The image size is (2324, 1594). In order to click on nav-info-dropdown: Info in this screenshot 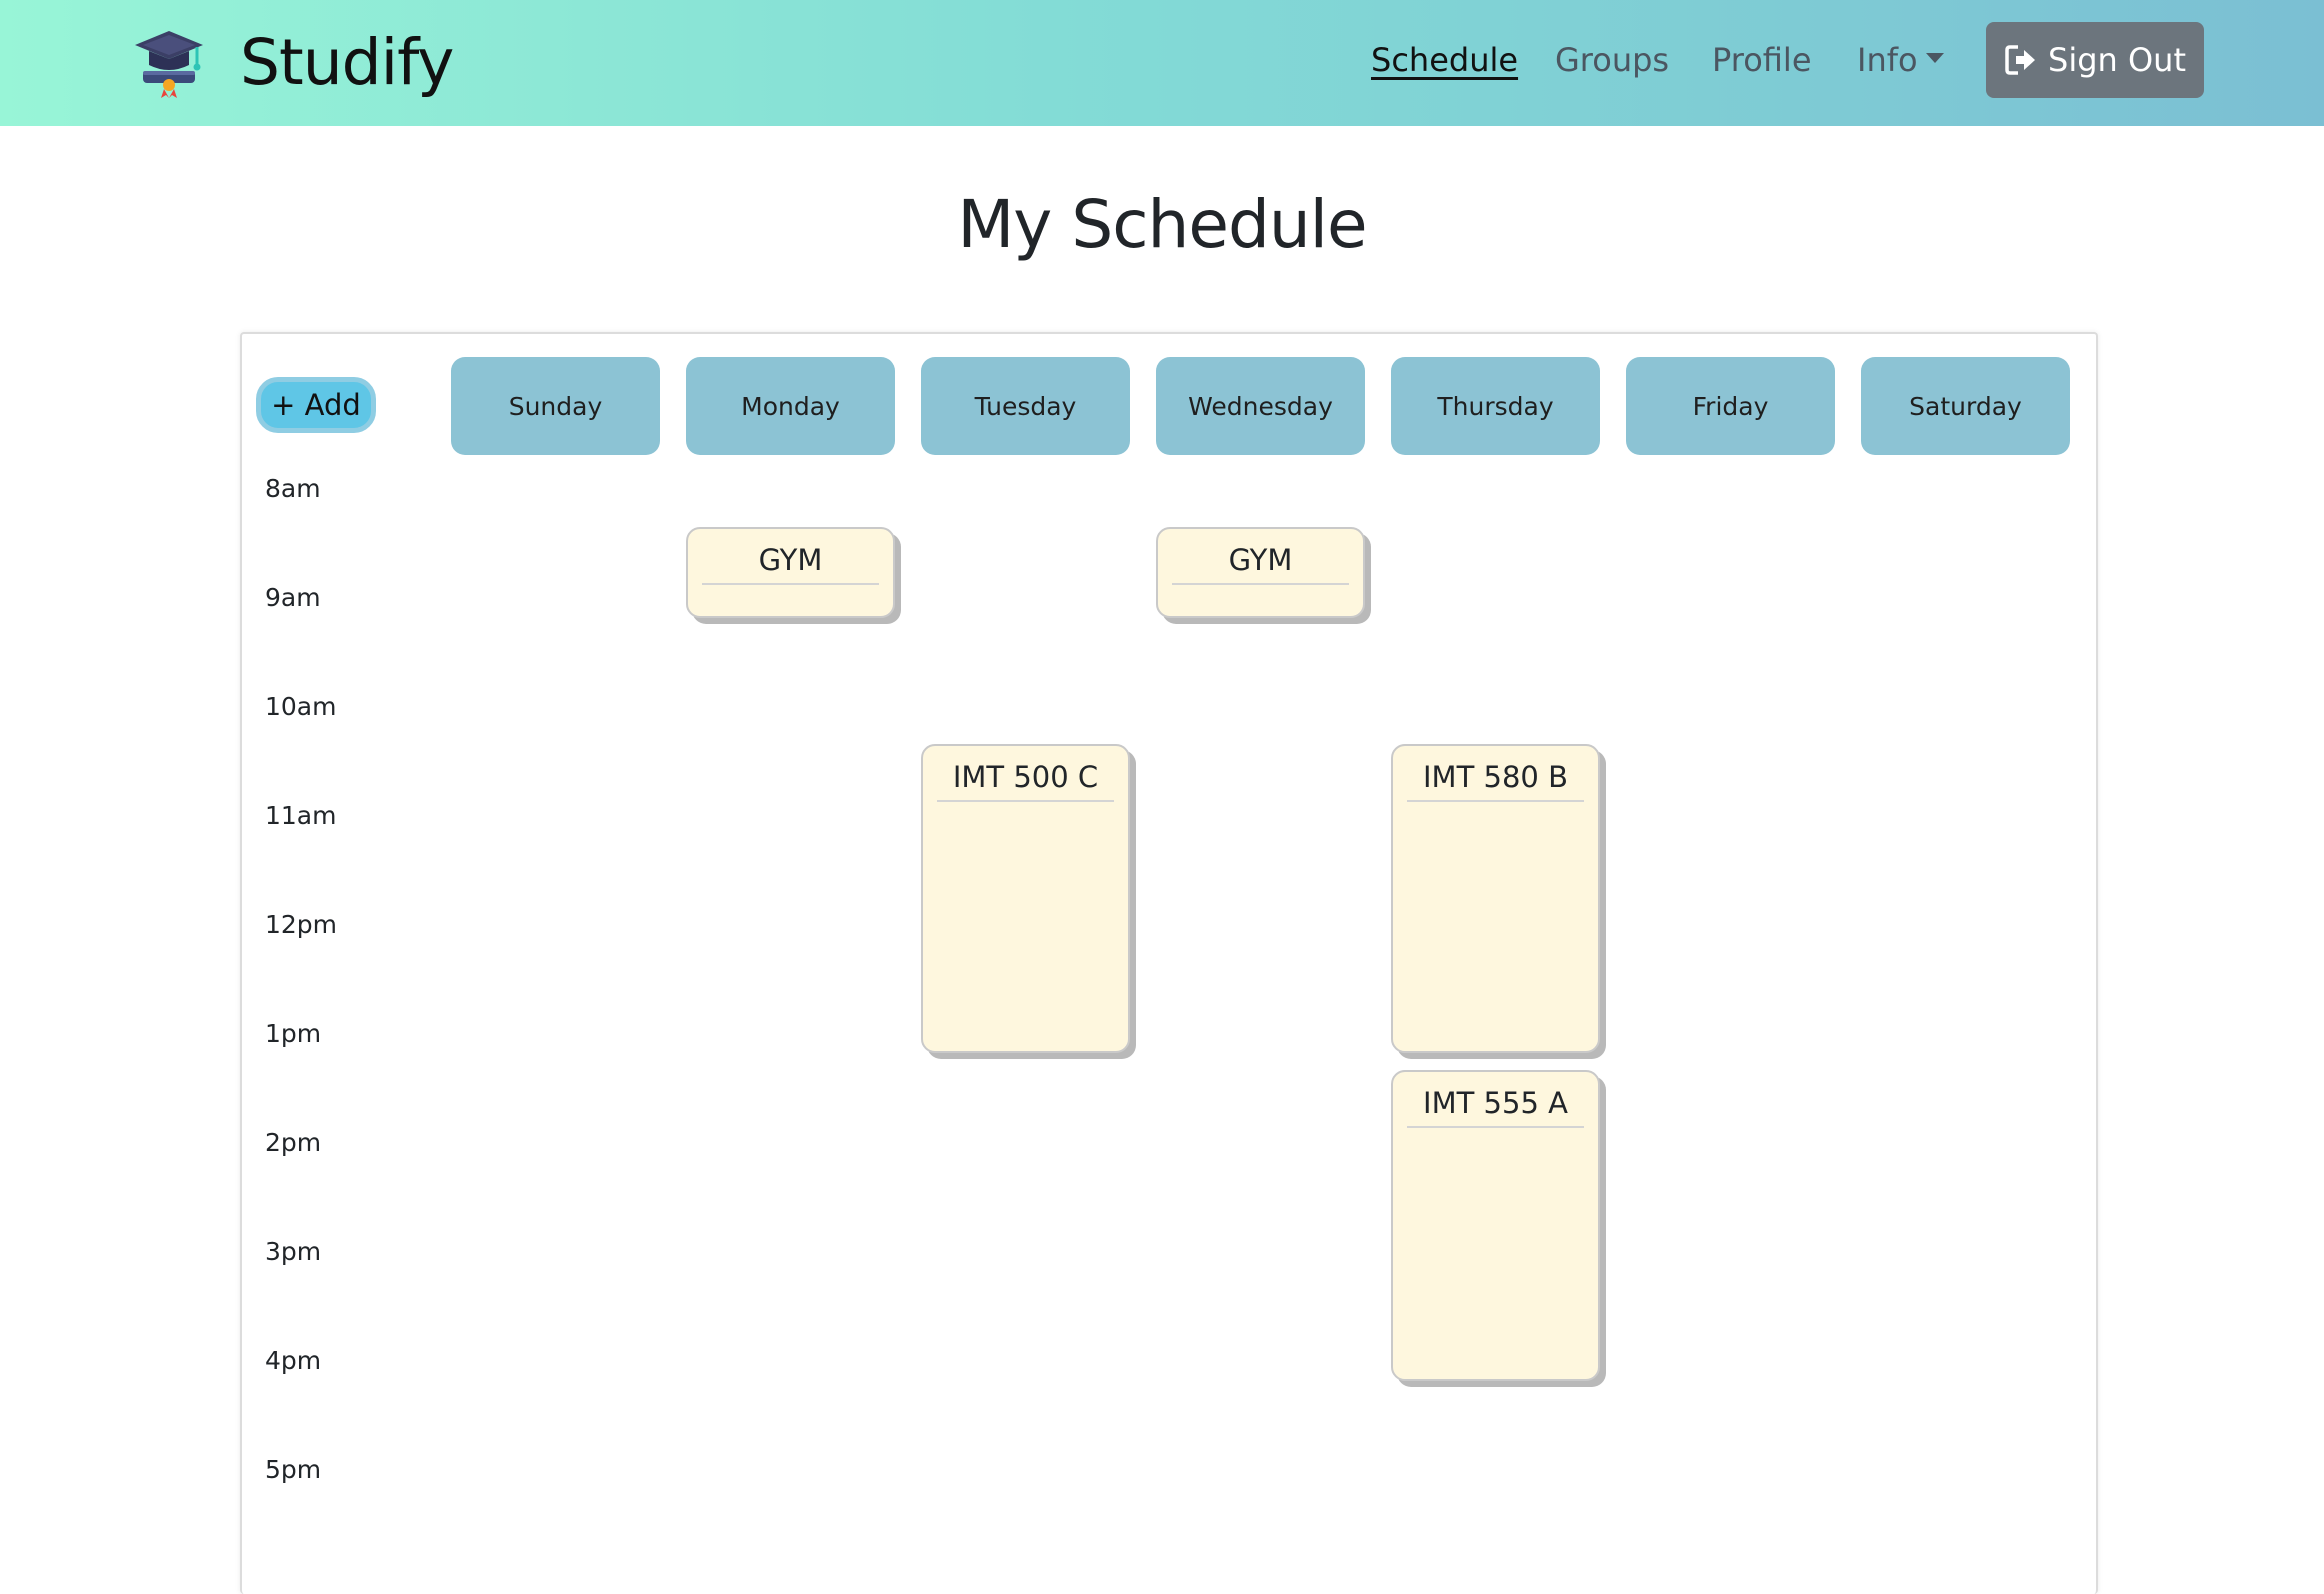, I will do `click(1900, 60)`.